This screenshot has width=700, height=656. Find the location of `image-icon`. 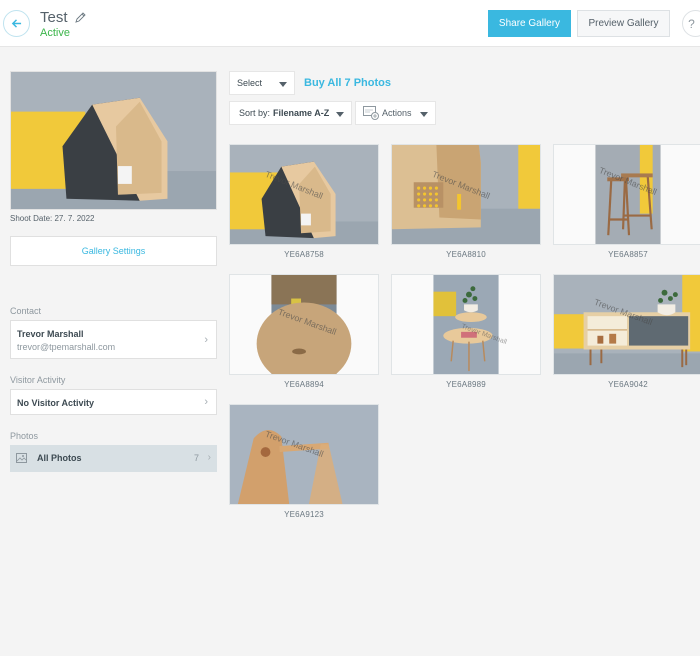

image-icon is located at coordinates (21, 458).